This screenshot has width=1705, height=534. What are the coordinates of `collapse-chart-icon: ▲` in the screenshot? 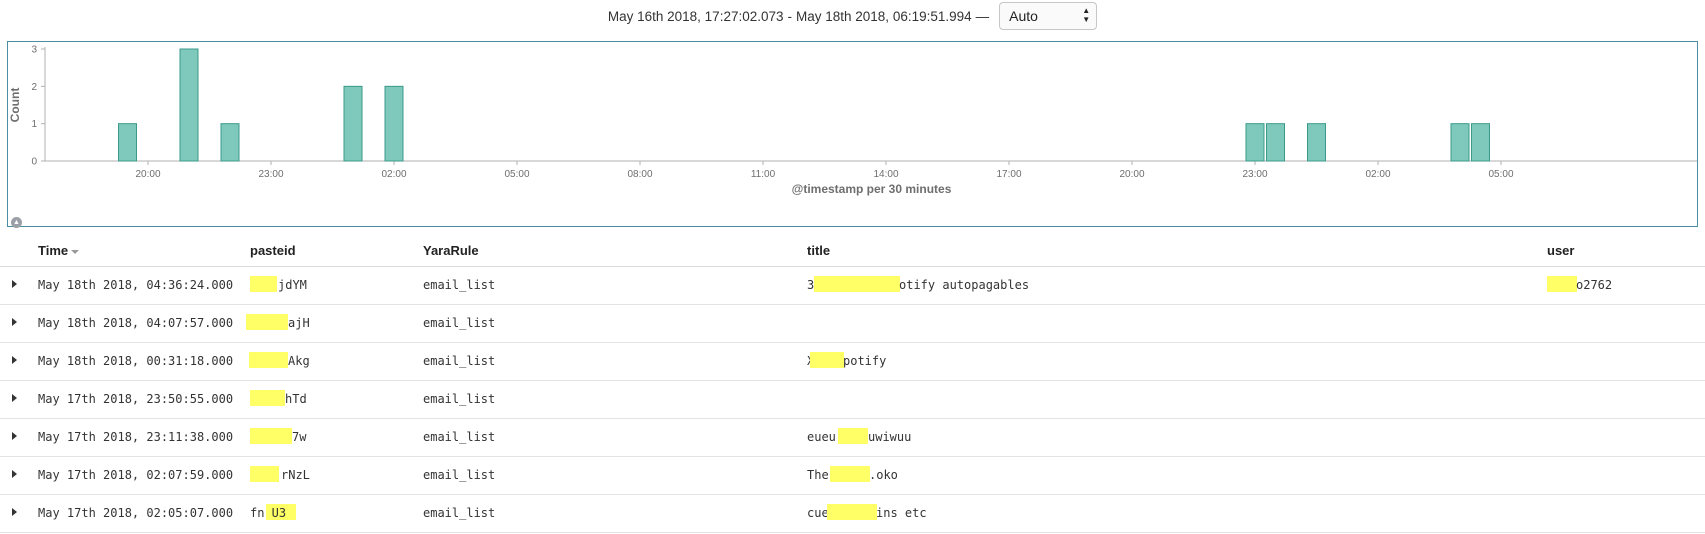 It's located at (16, 222).